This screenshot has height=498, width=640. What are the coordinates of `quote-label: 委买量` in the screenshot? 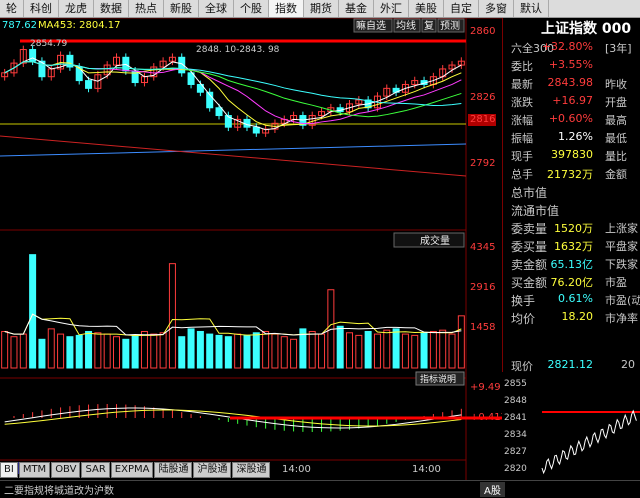 It's located at (529, 247).